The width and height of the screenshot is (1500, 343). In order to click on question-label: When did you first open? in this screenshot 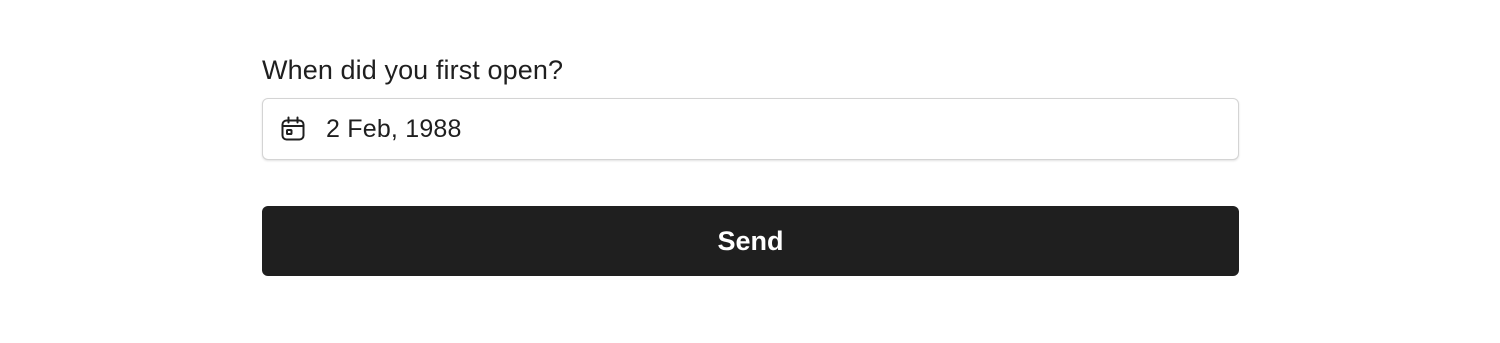, I will do `click(413, 70)`.